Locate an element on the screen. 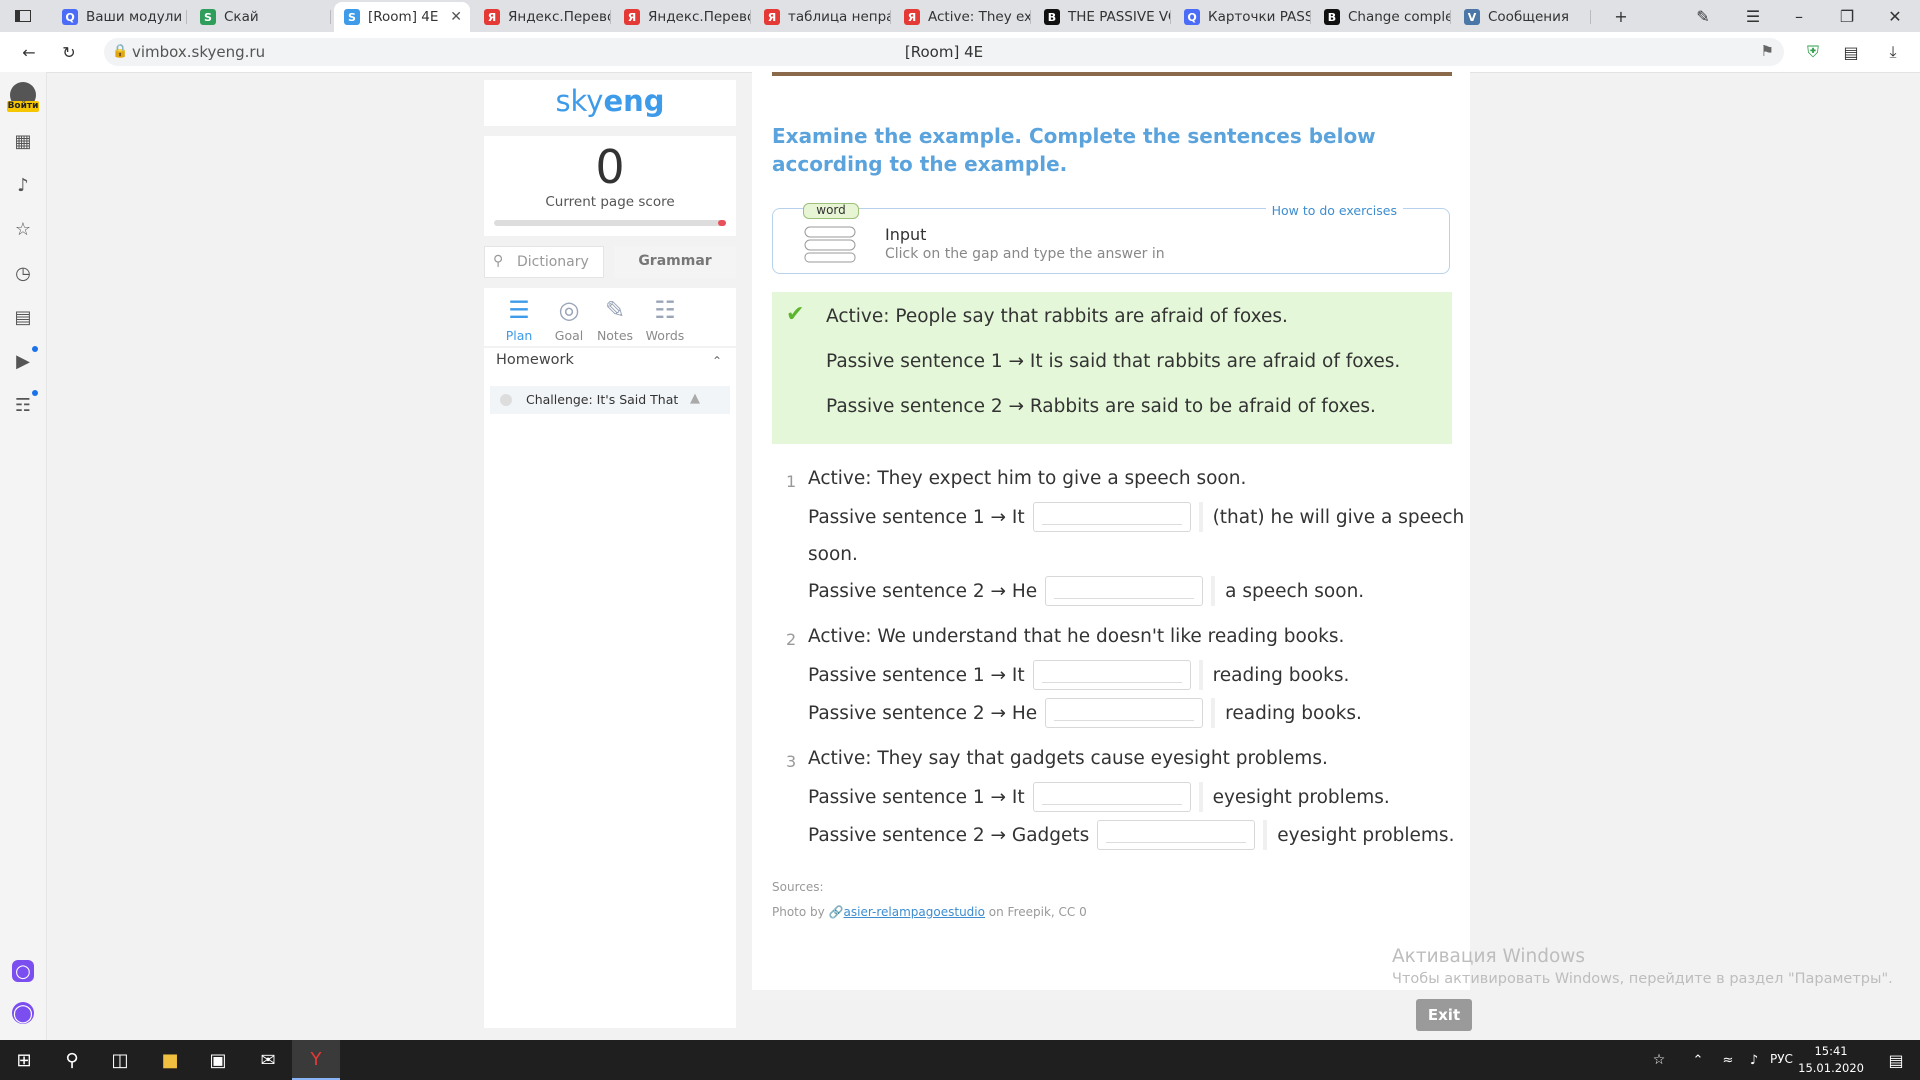  homework-item: Challenge: It's Said That ▲ is located at coordinates (610, 400).